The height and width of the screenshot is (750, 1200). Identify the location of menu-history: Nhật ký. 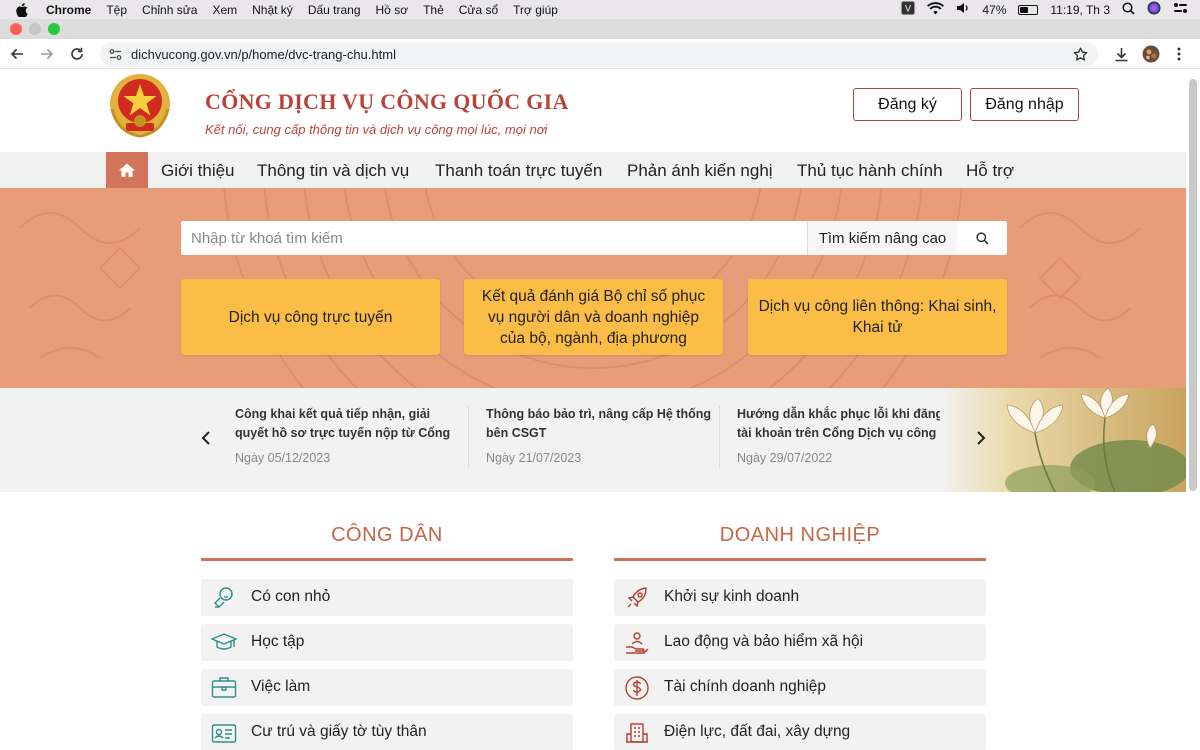
(272, 10).